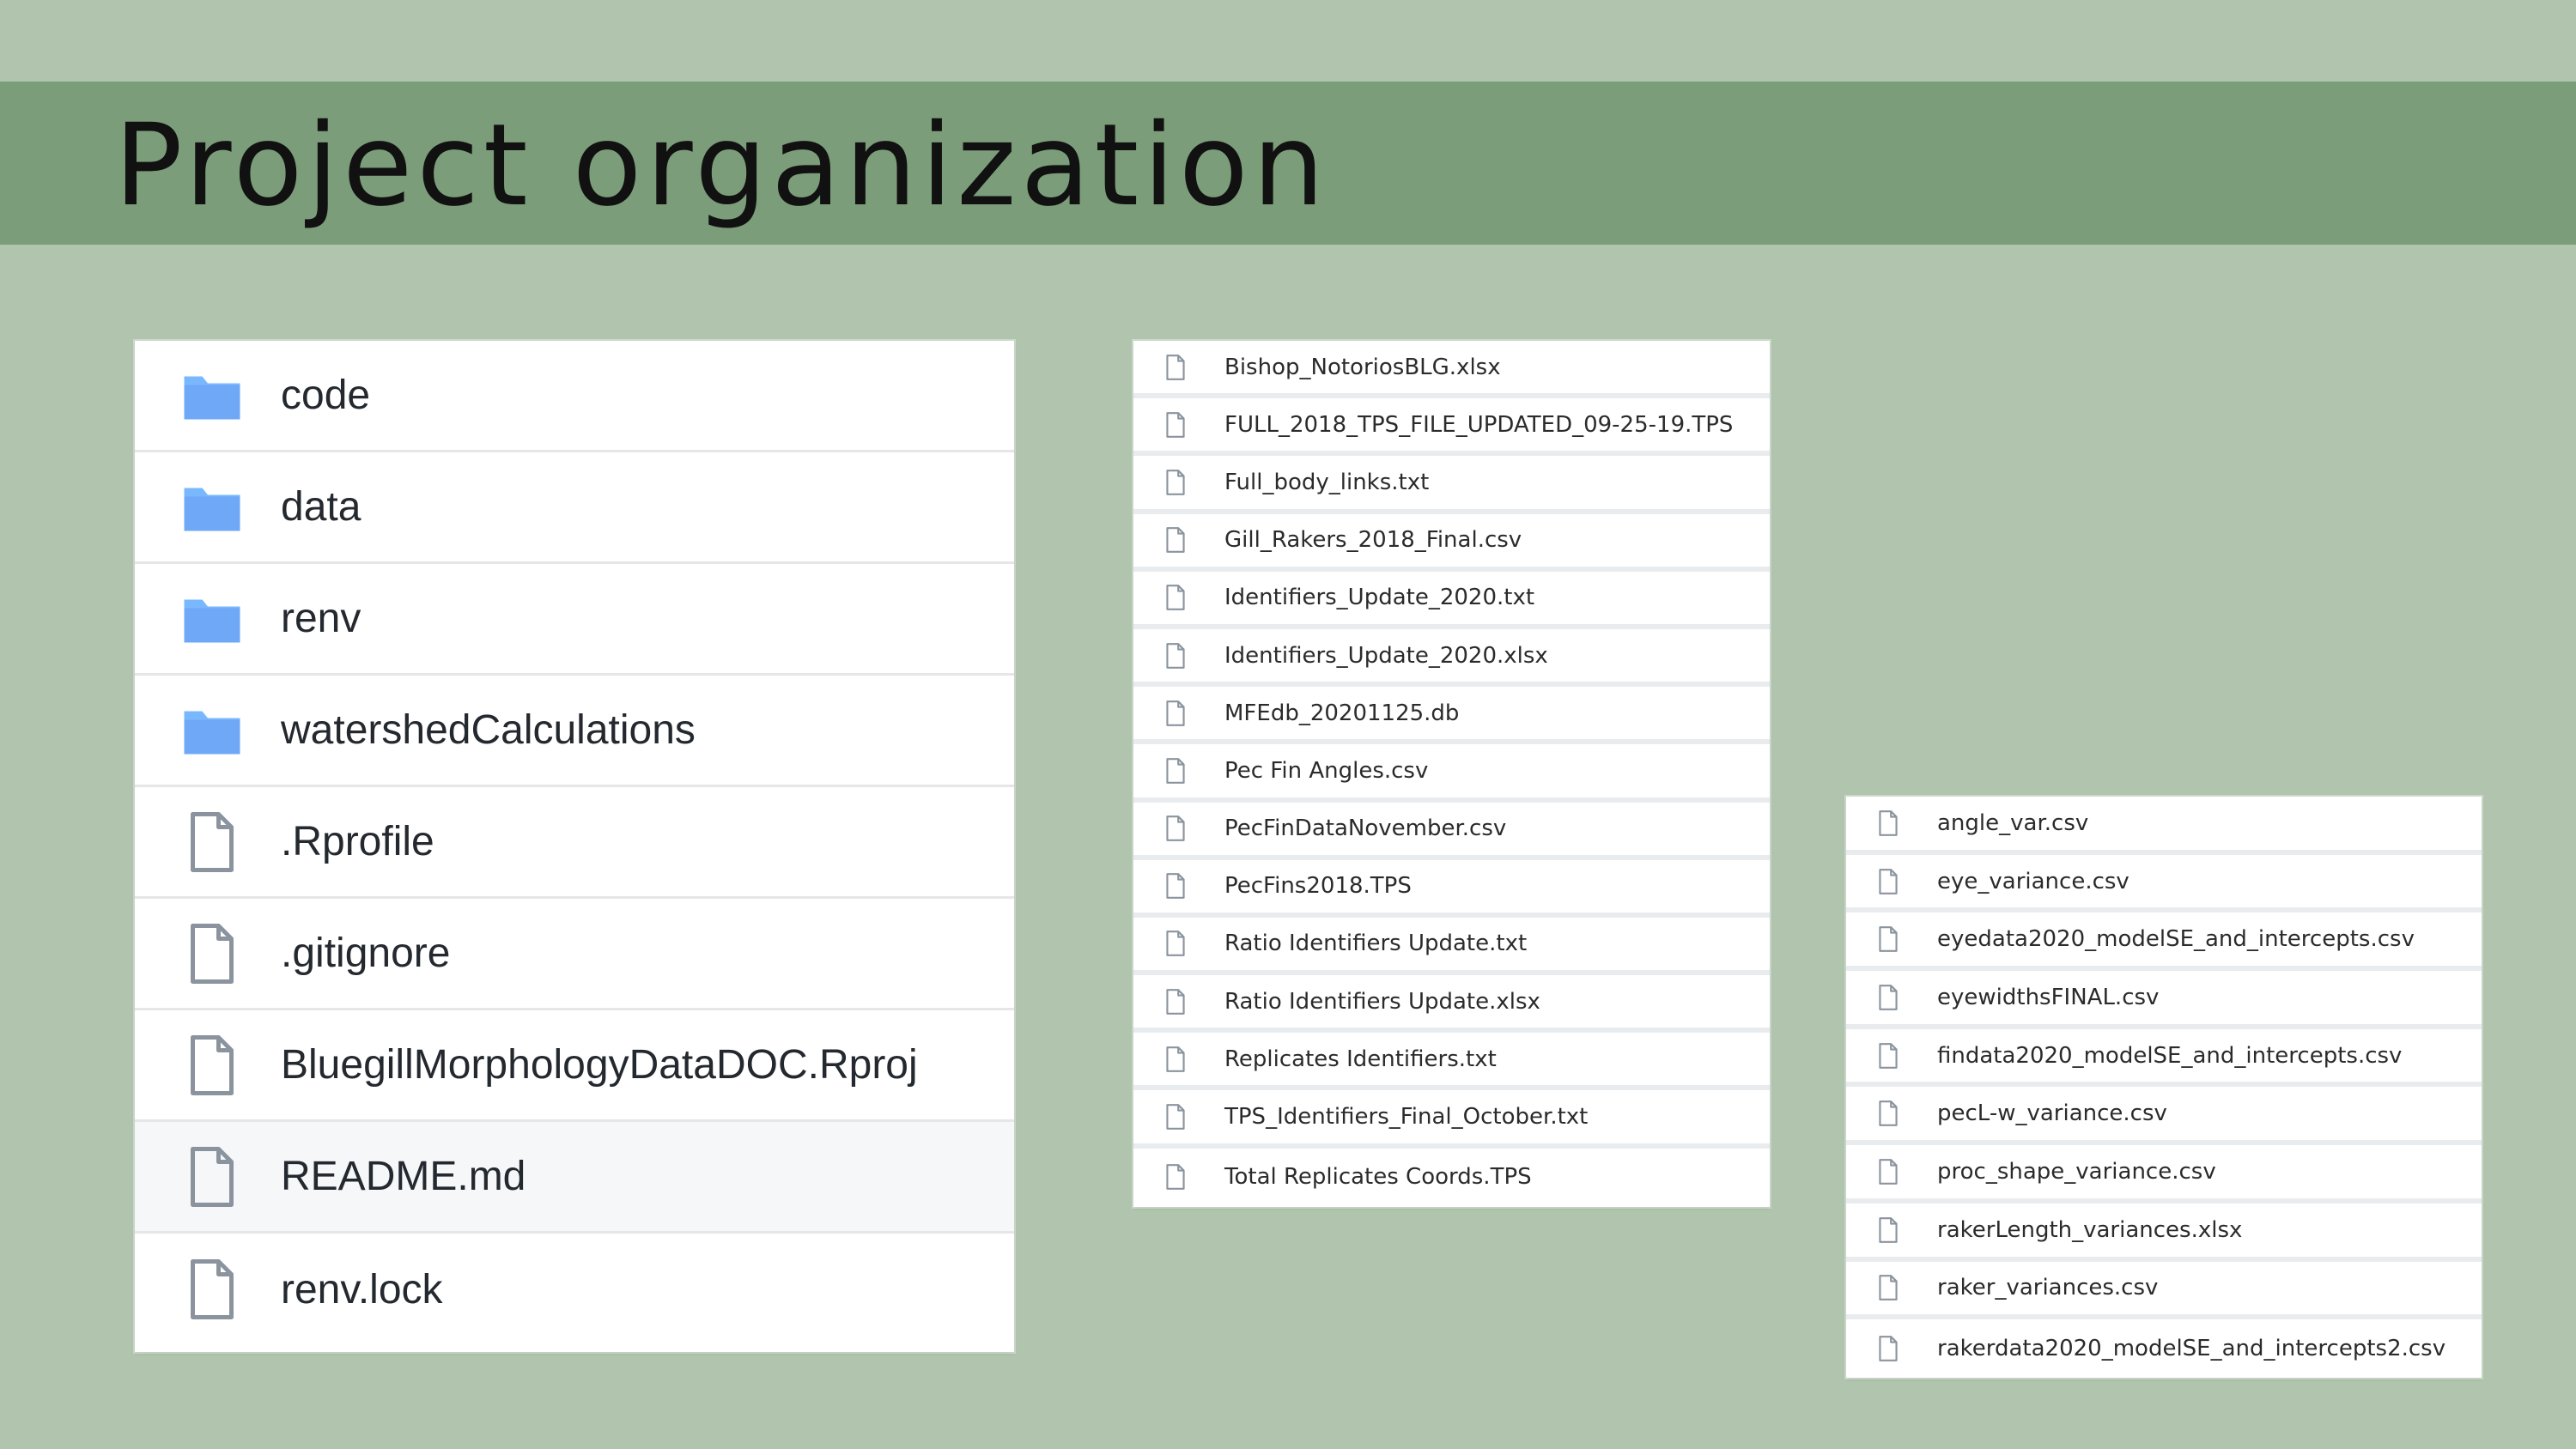  I want to click on file-row: raker_variances.csv, so click(2164, 1291).